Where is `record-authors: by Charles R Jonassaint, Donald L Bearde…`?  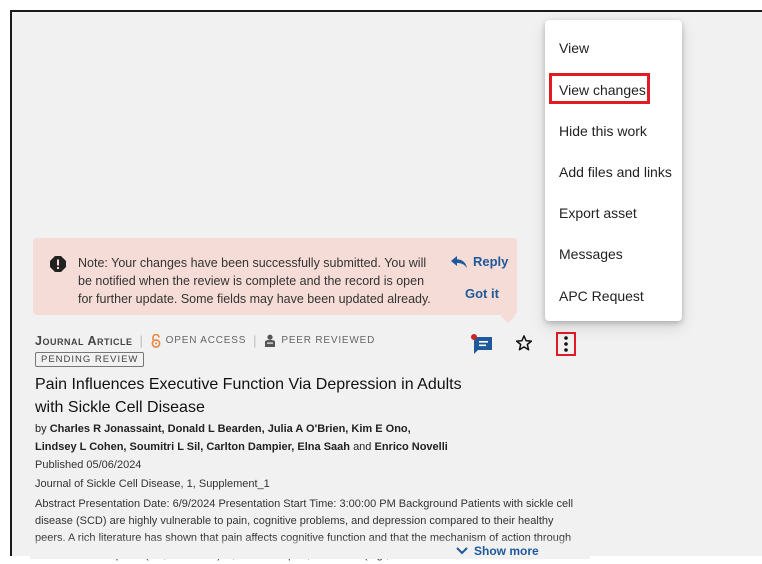
record-authors: by Charles R Jonassaint, Donald L Bearde… is located at coordinates (245, 438).